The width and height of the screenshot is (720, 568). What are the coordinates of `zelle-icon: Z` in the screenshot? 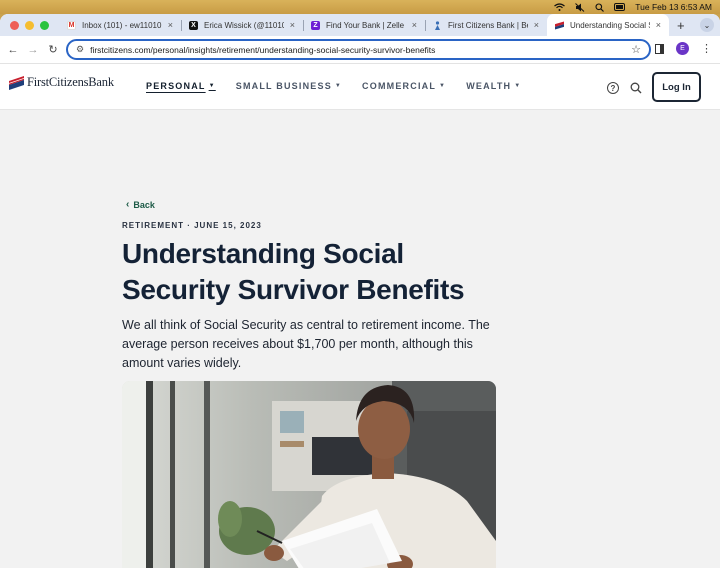 It's located at (315, 25).